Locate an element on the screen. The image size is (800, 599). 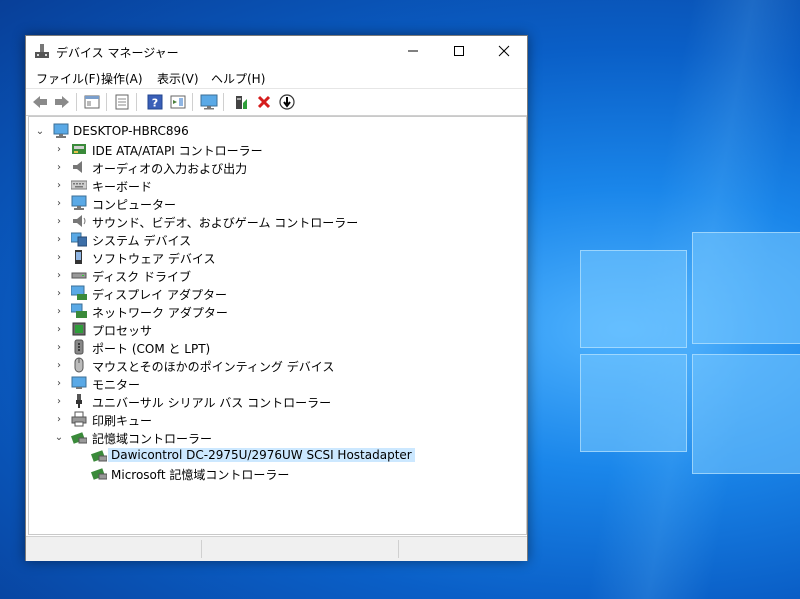
keyboard-icon is located at coordinates (79, 185).